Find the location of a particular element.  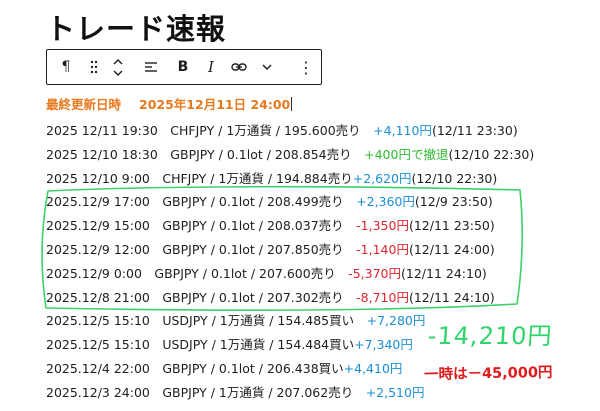

bold-icon: B is located at coordinates (183, 67).